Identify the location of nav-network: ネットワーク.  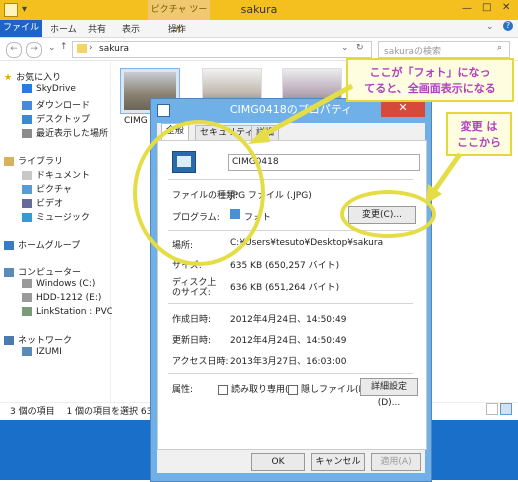
(38, 339).